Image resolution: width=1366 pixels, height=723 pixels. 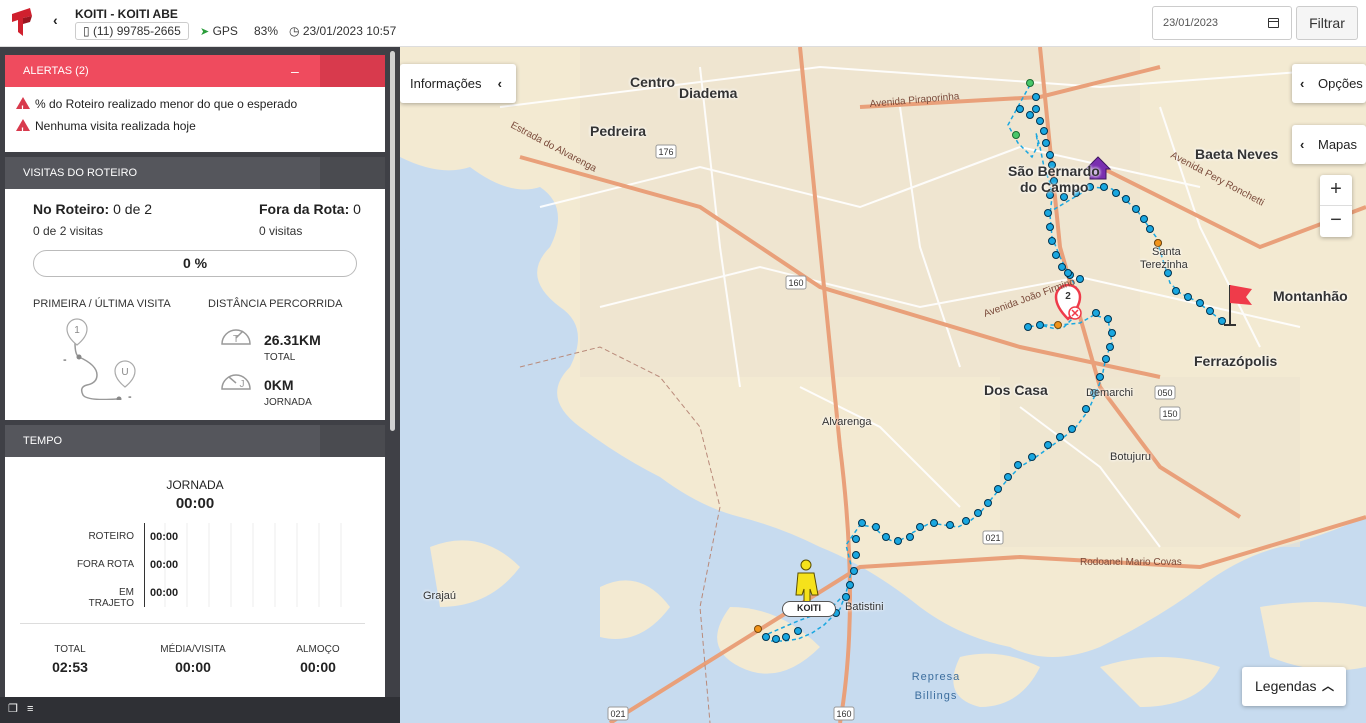 I want to click on time-row-label: EM TRAJETO, so click(x=111, y=598).